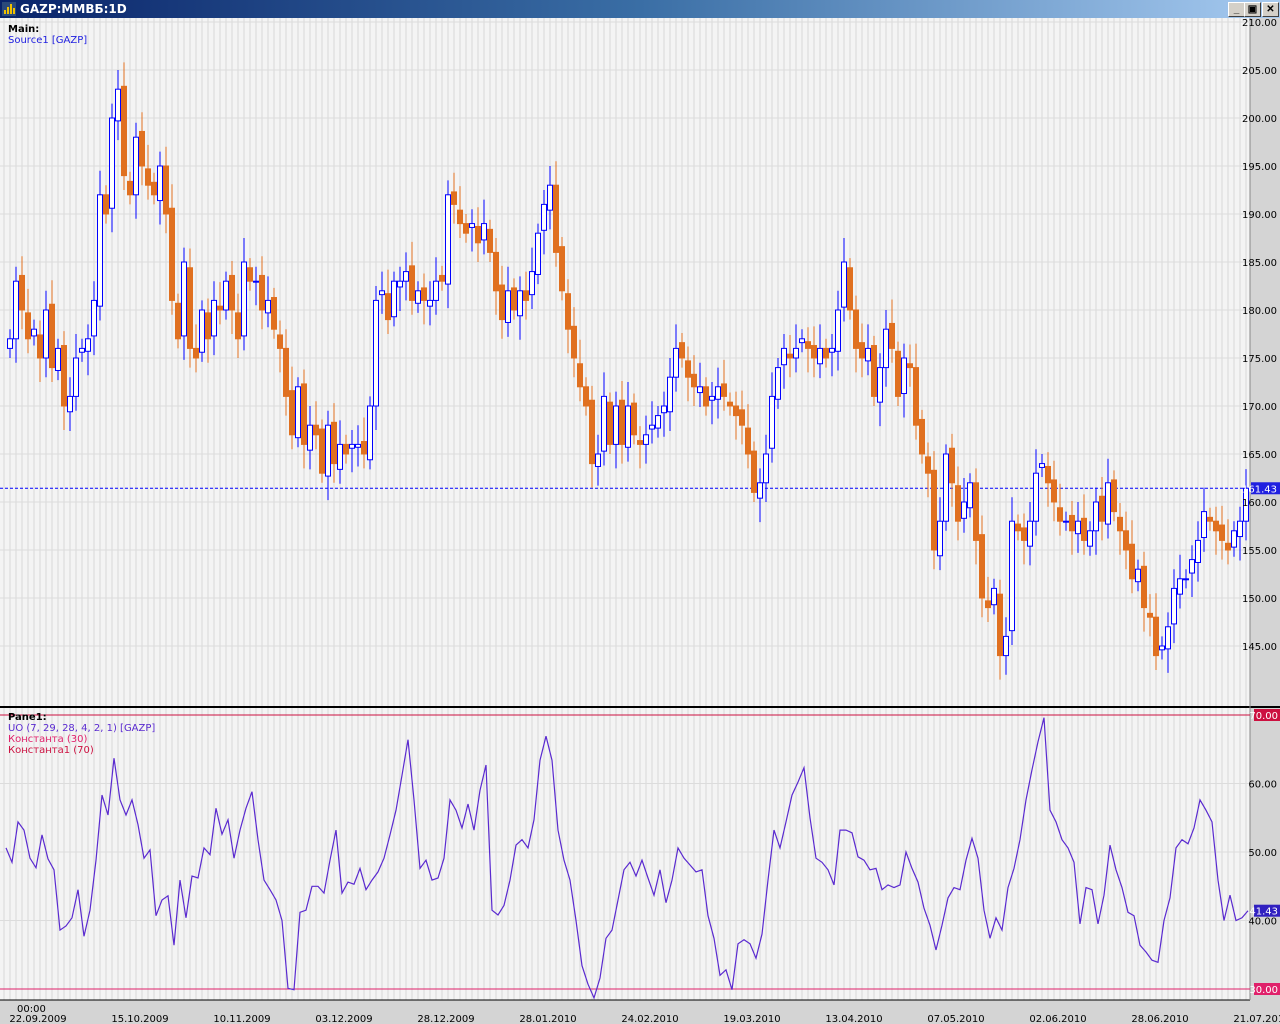 This screenshot has height=1024, width=1280. Describe the element at coordinates (1057, 1019) in the screenshot. I see `date-tick-label: 02.06.2010` at that location.